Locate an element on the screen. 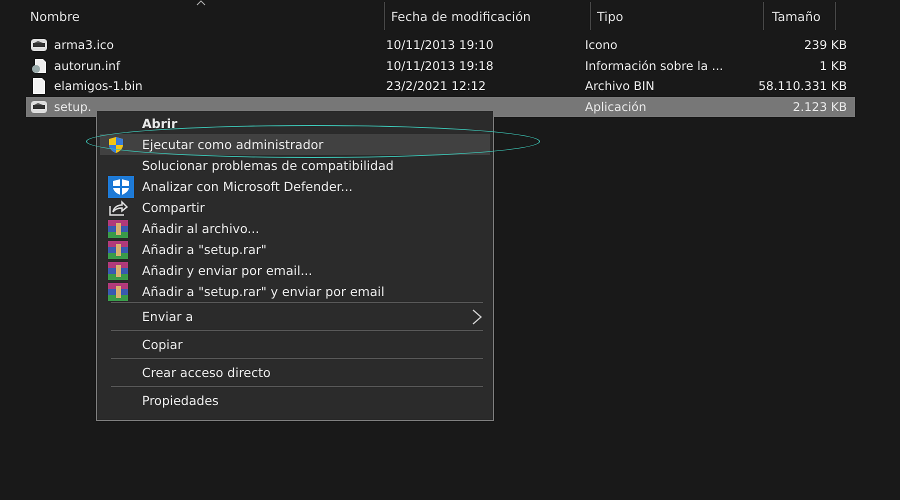 This screenshot has height=500, width=900. file-date: 10/11/2013 19:18 is located at coordinates (440, 65).